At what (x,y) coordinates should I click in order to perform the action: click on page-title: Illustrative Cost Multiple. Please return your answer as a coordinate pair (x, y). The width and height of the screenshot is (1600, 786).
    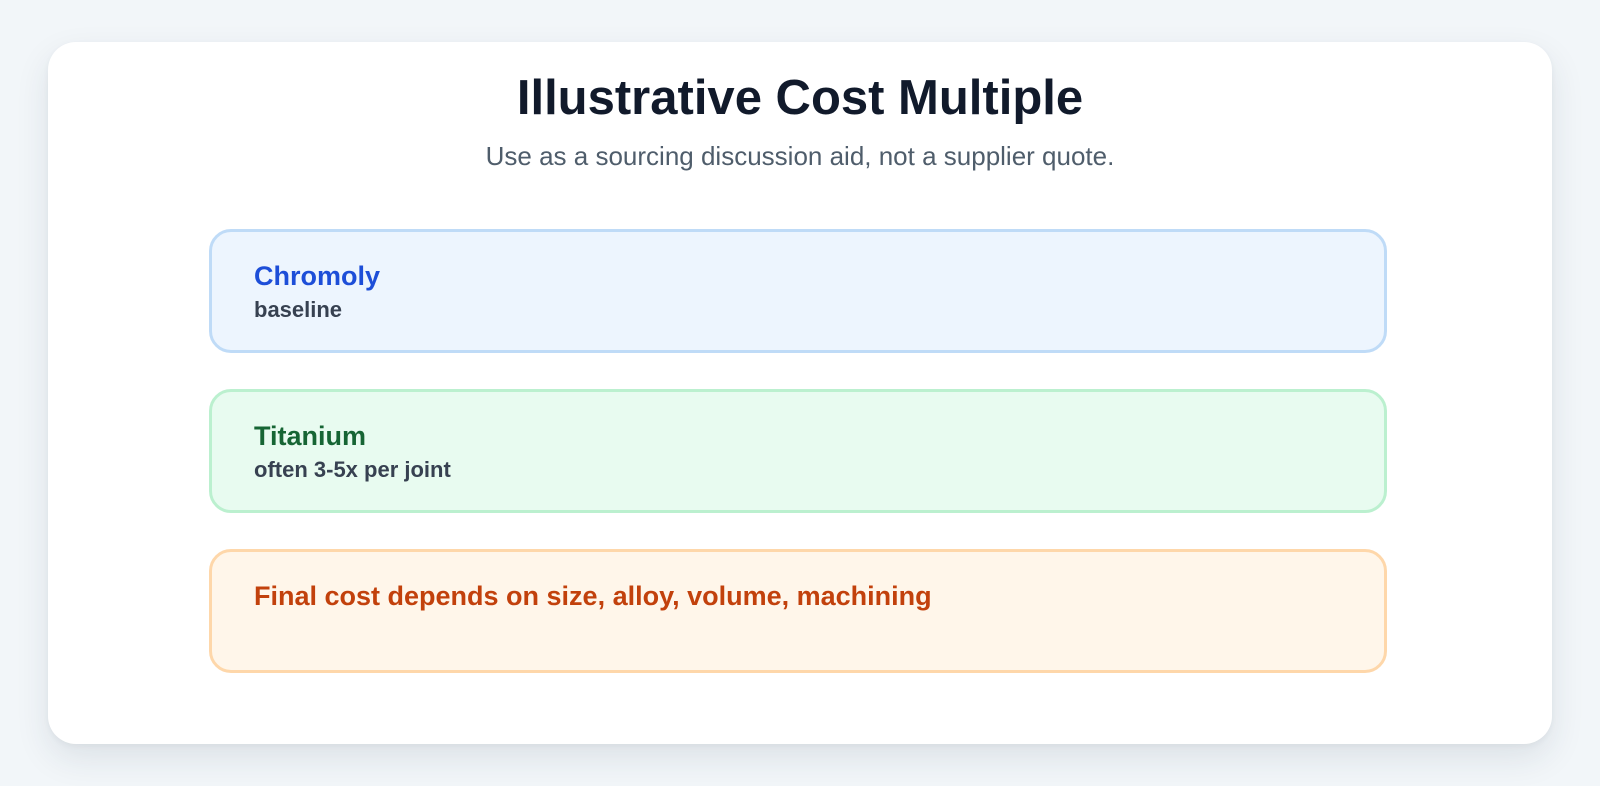
    Looking at the image, I should click on (800, 98).